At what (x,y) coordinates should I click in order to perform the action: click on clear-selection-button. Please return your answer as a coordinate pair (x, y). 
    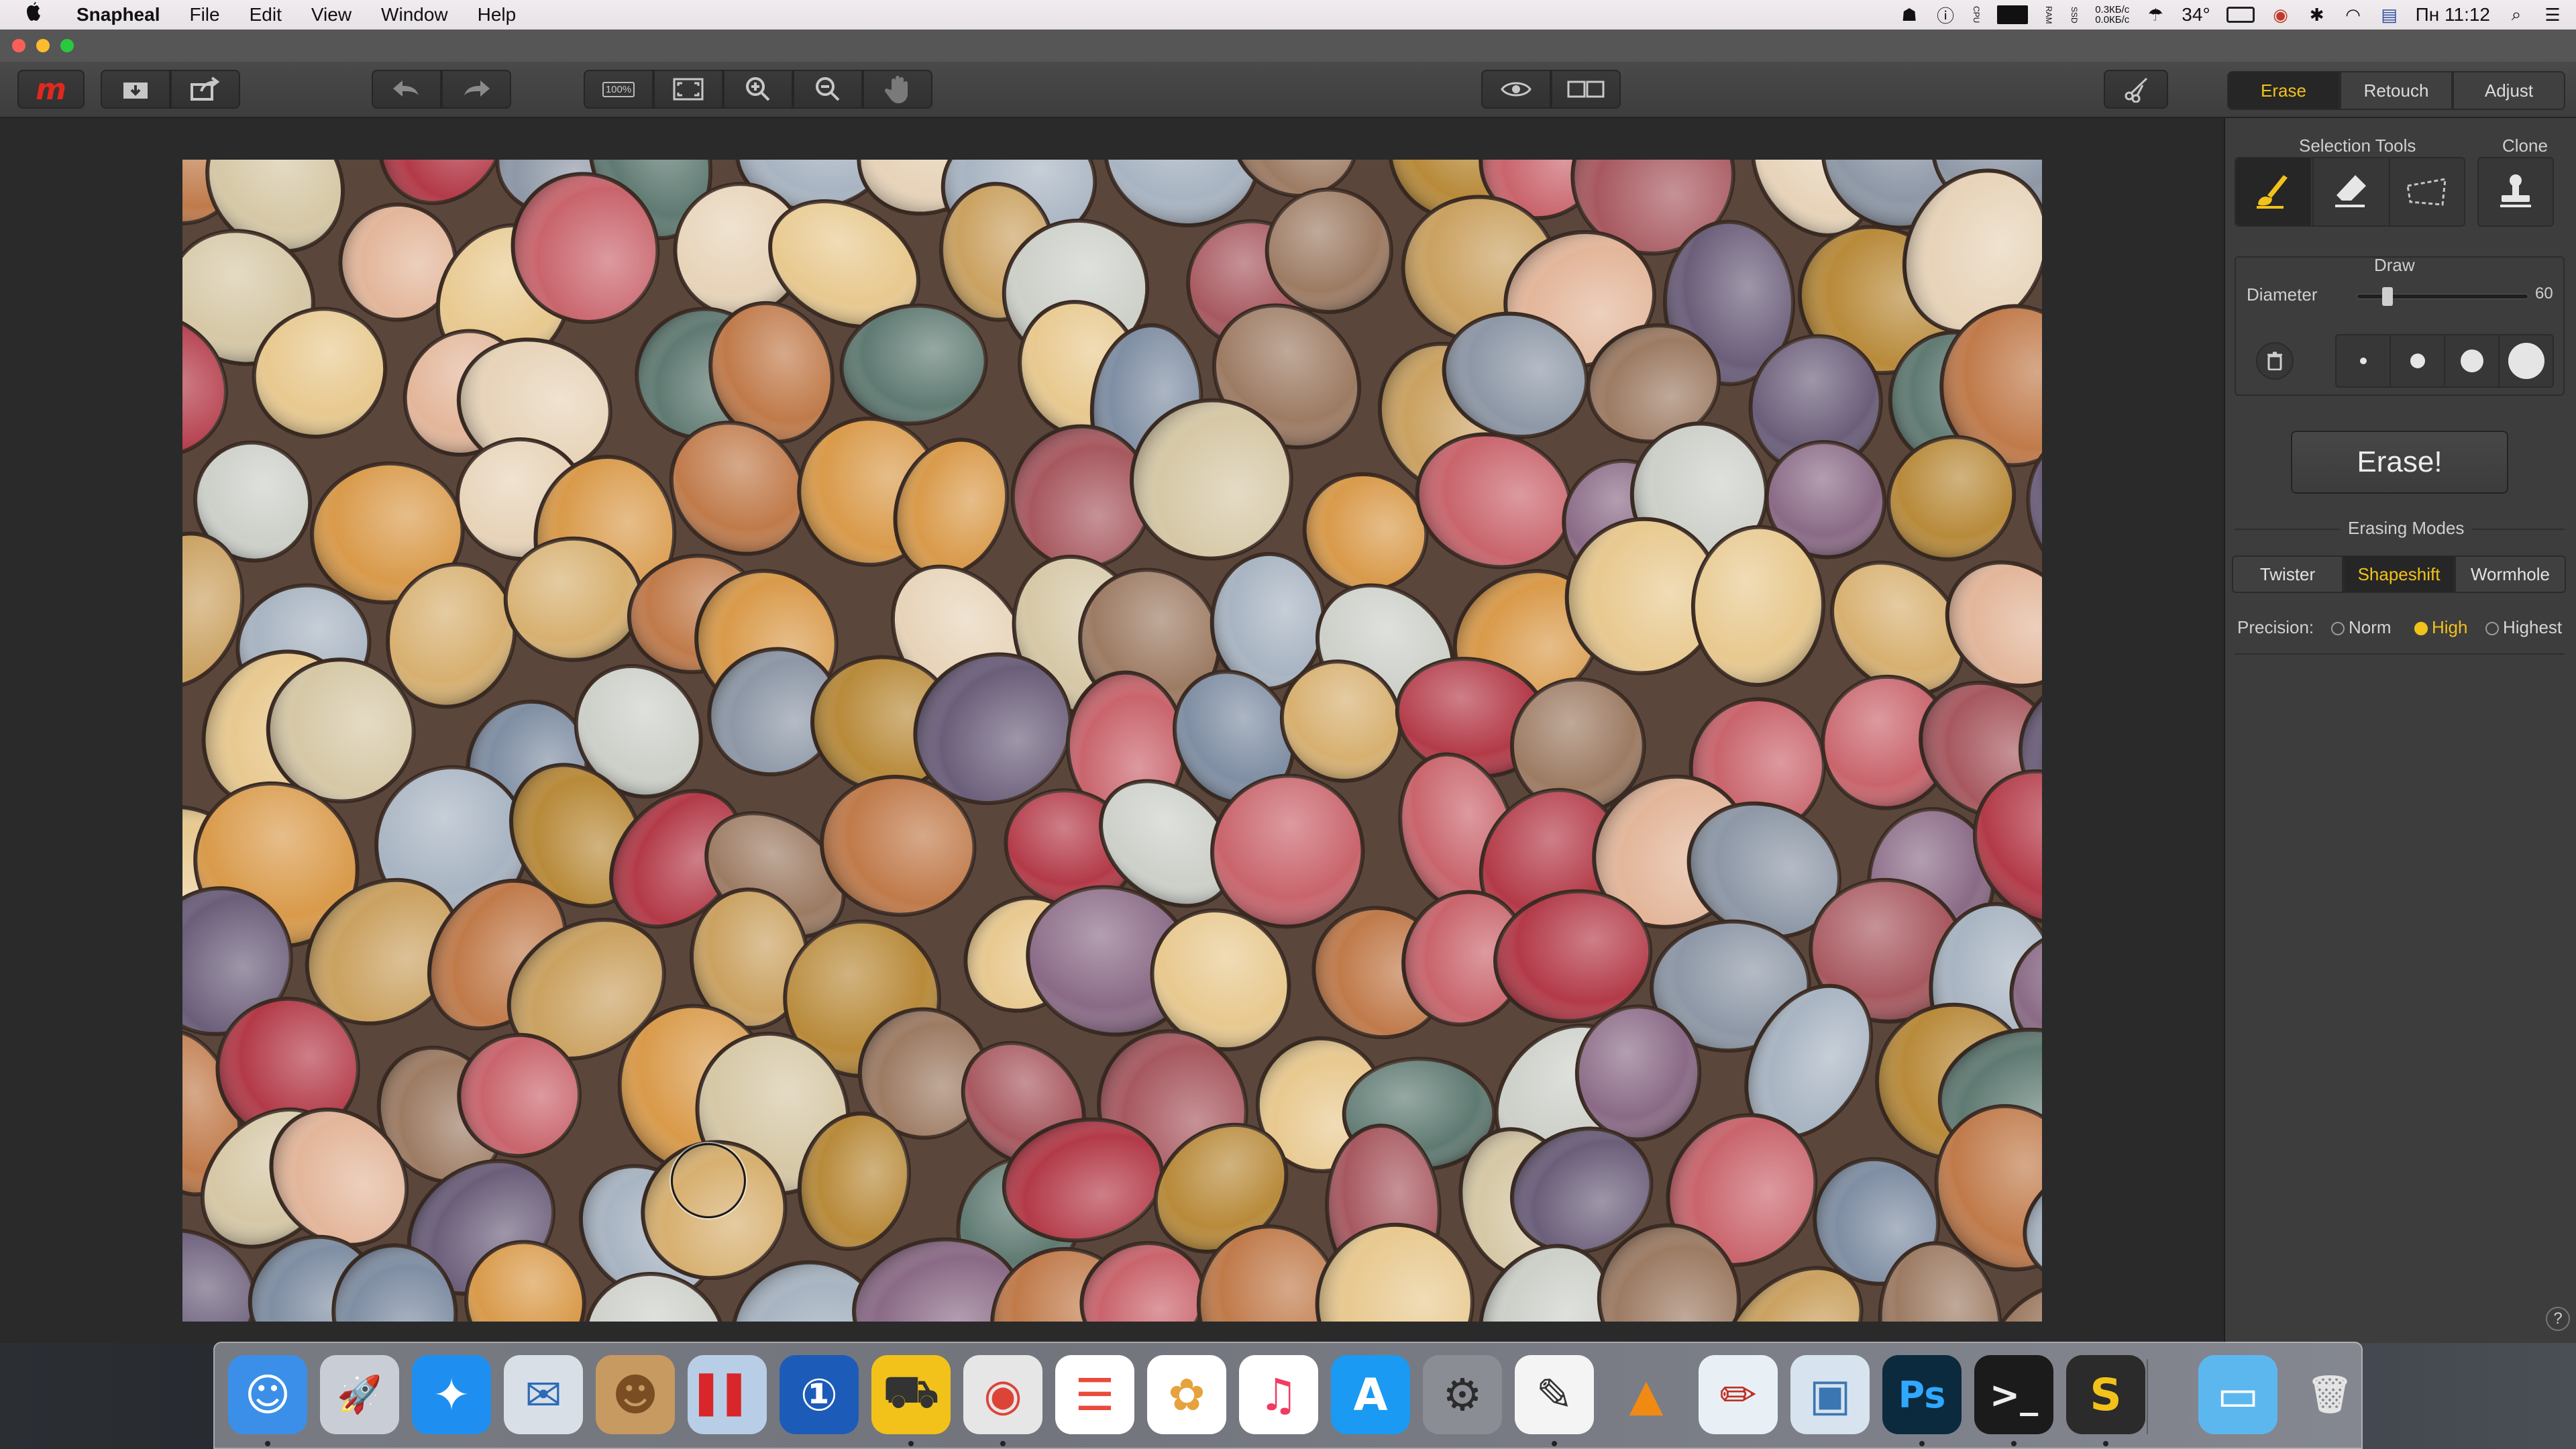
    Looking at the image, I should click on (2275, 361).